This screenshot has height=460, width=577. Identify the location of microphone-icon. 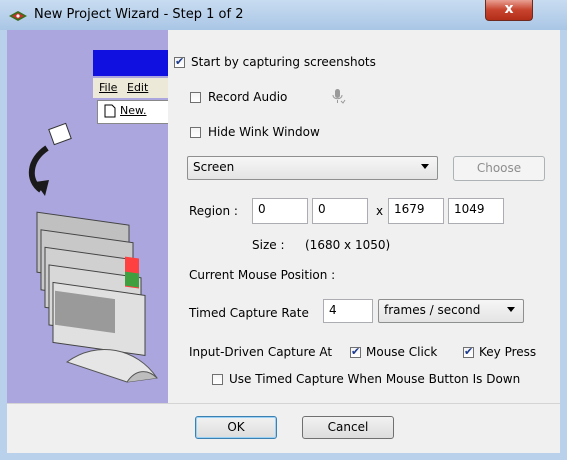
(339, 96).